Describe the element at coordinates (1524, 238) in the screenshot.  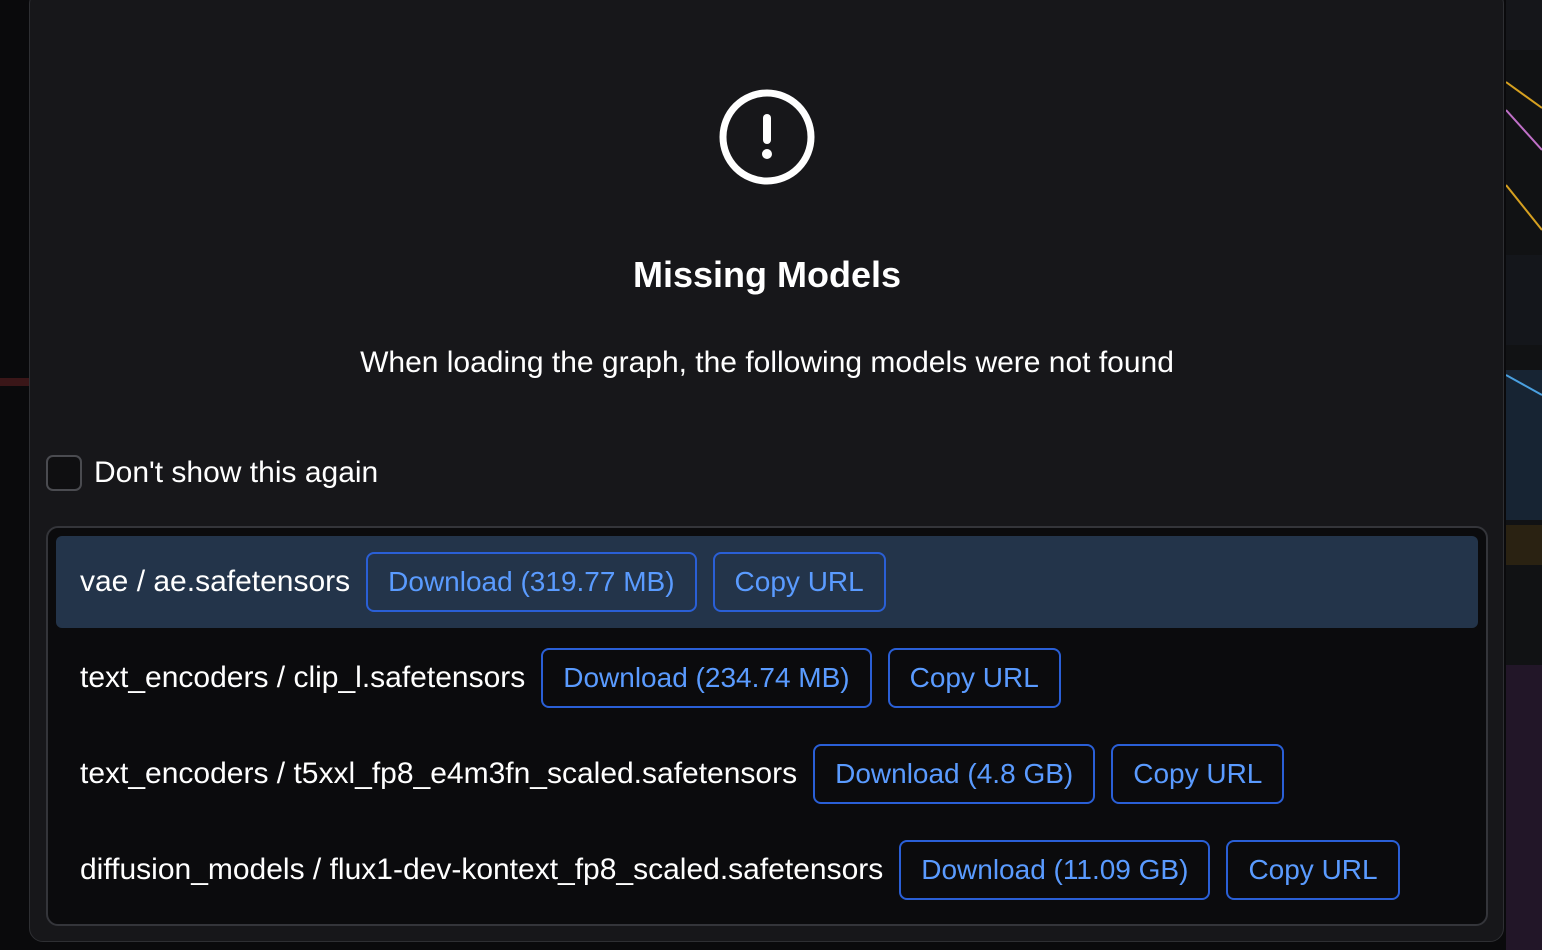
I see `background-wires` at that location.